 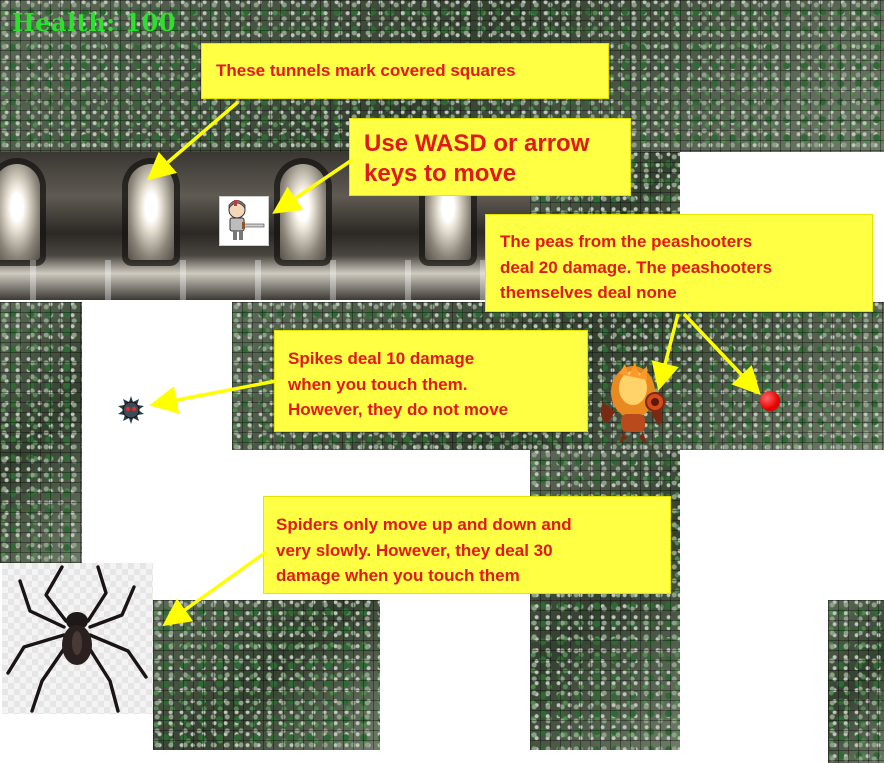 I want to click on callout-text: Spikes deal 10 damage, so click(x=381, y=358).